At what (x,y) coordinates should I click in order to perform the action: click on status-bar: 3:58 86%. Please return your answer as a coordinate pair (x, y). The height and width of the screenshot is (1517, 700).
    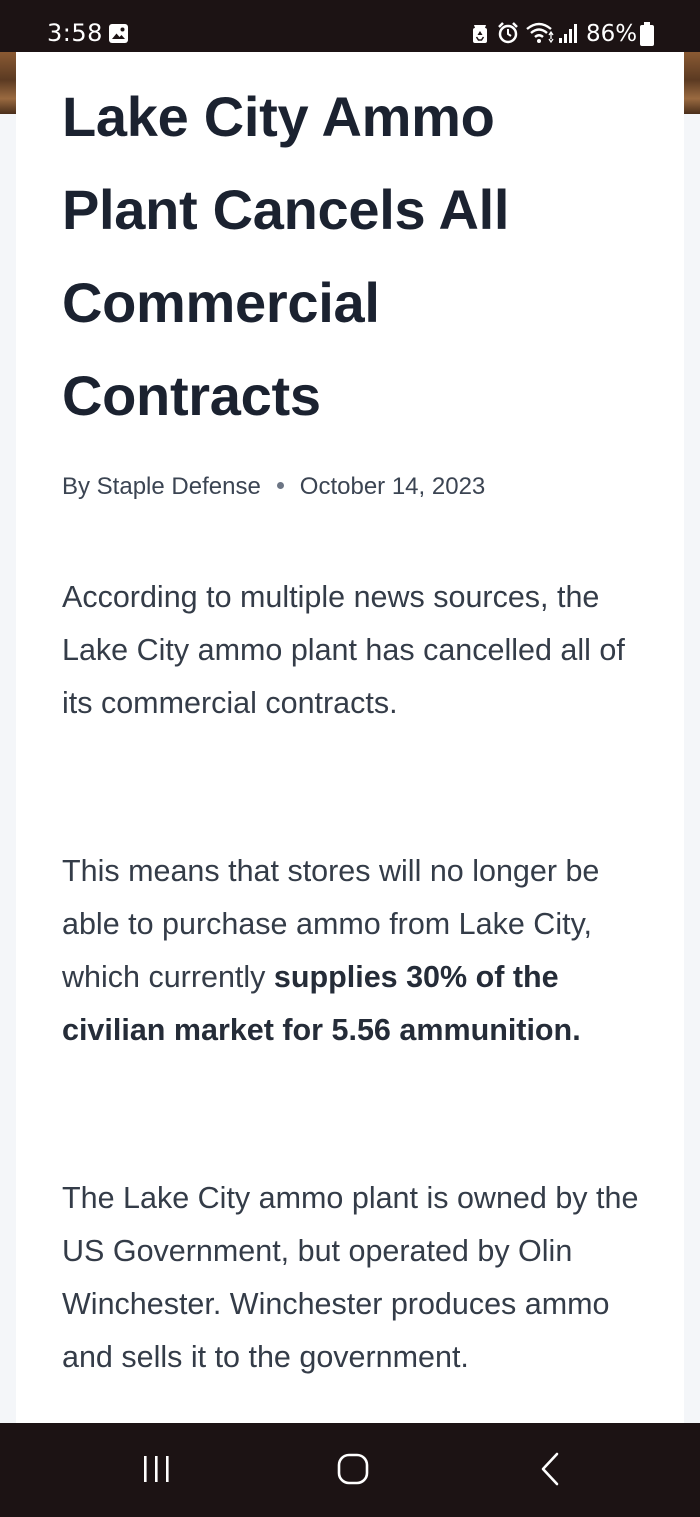
    Looking at the image, I should click on (350, 26).